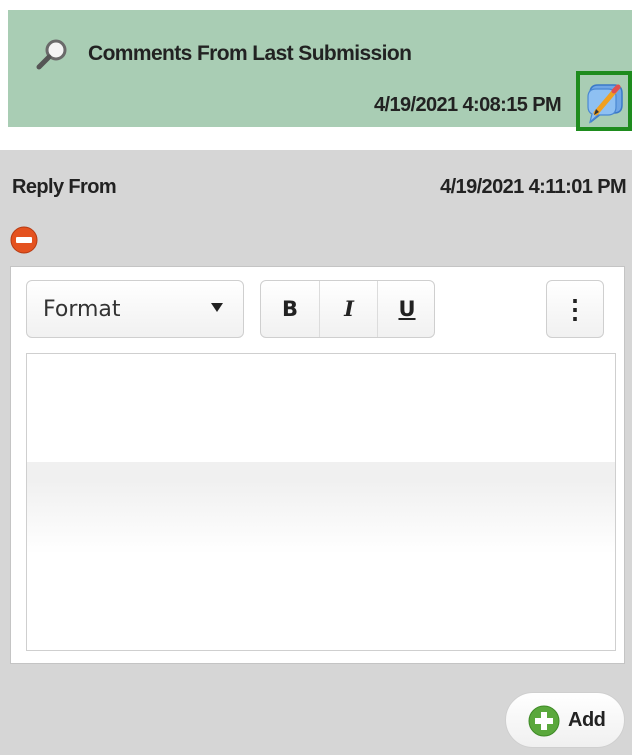 This screenshot has width=632, height=755. What do you see at coordinates (51, 54) in the screenshot?
I see `search-icon` at bounding box center [51, 54].